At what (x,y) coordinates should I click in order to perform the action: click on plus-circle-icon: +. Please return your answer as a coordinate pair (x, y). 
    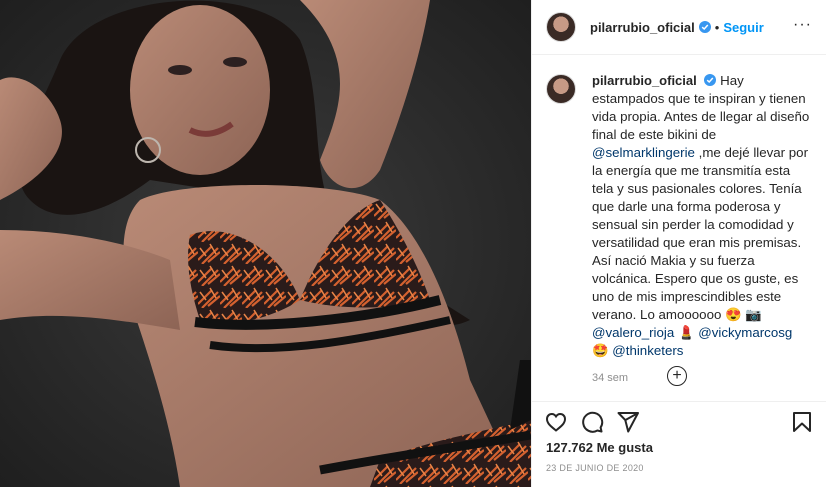
    Looking at the image, I should click on (677, 376).